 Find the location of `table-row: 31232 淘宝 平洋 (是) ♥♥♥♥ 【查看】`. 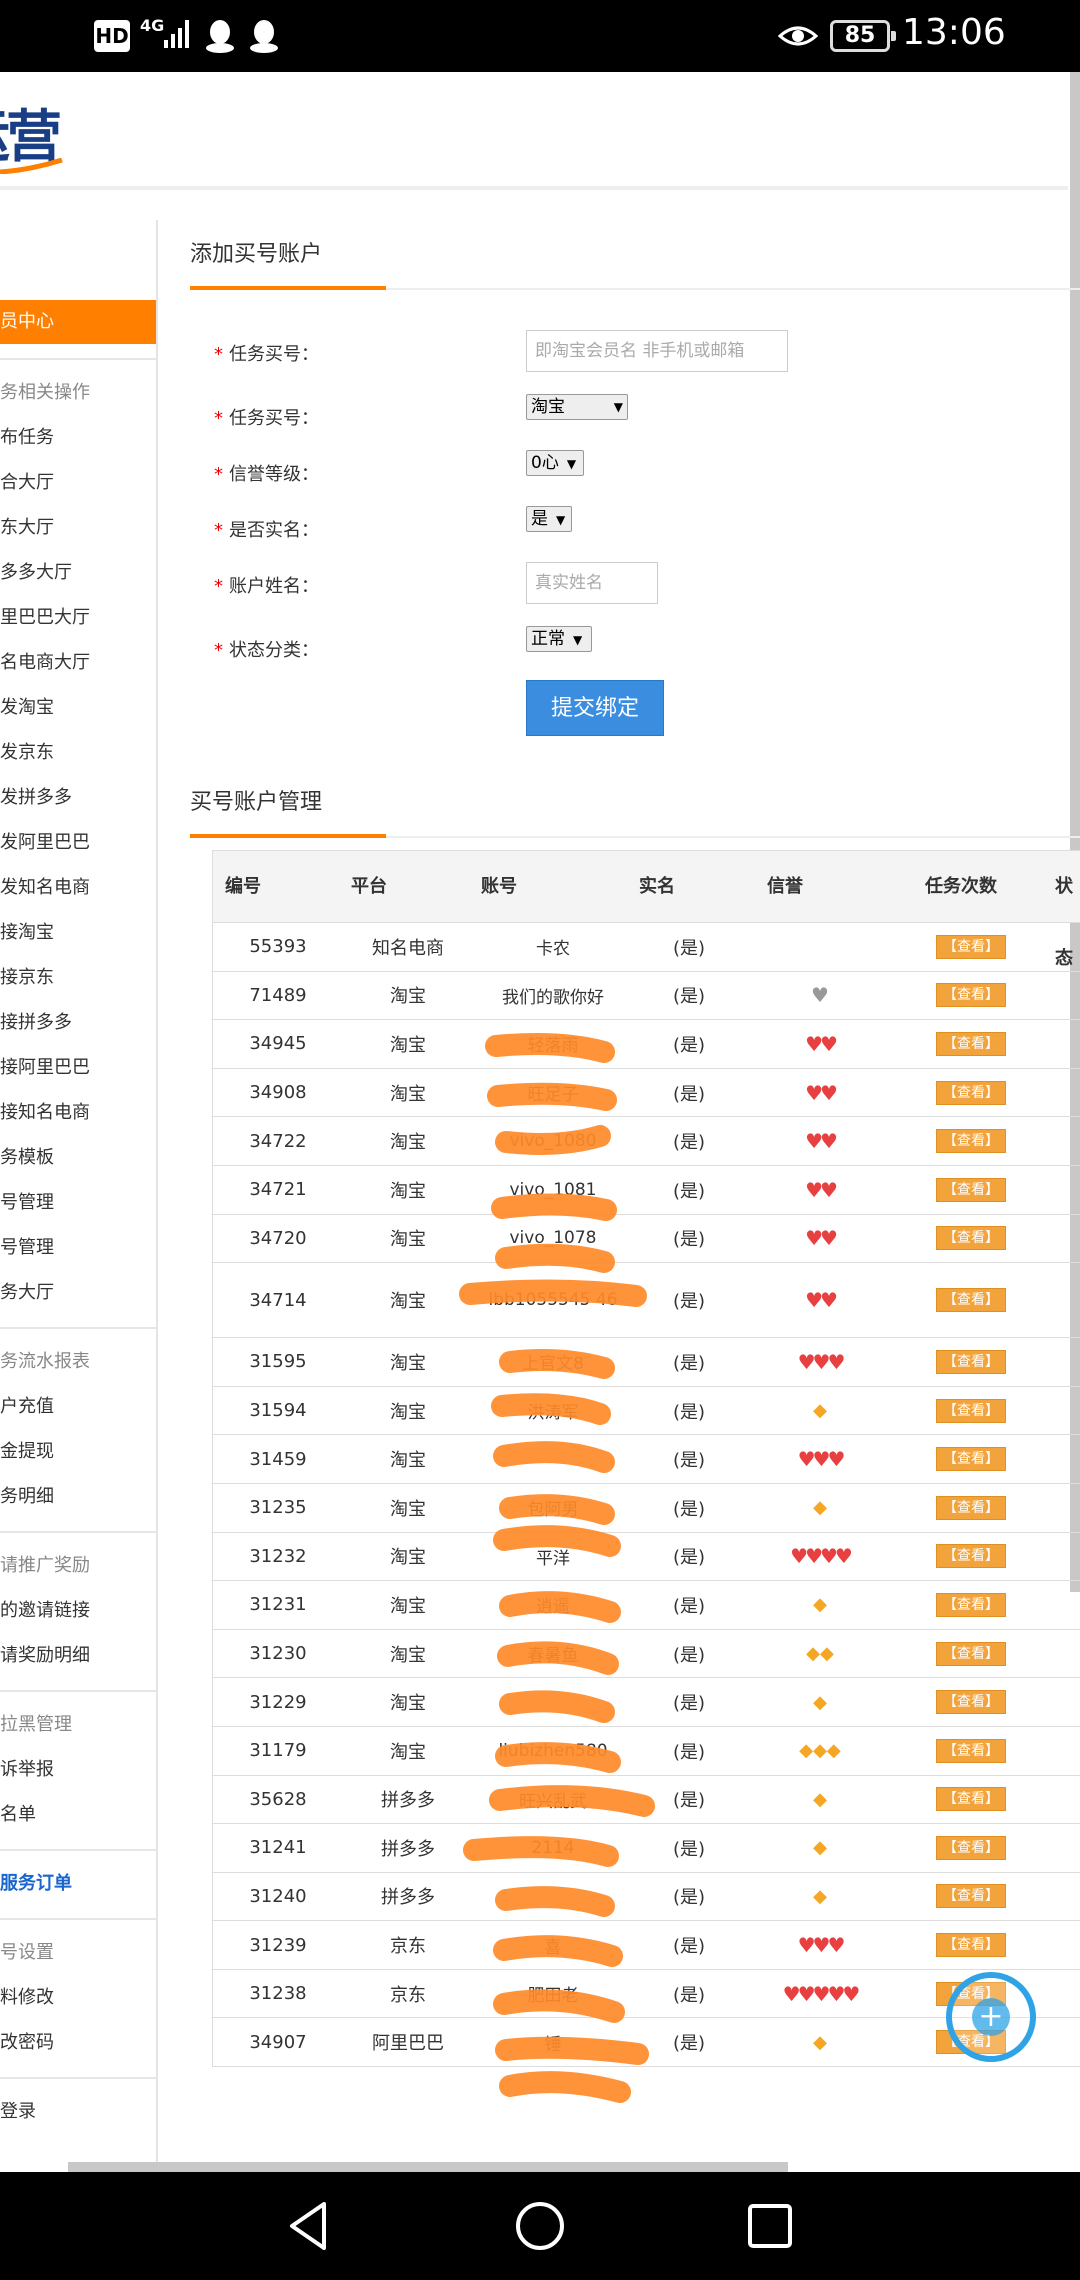

table-row: 31232 淘宝 平洋 (是) ♥♥♥♥ 【查看】 is located at coordinates (646, 1557).